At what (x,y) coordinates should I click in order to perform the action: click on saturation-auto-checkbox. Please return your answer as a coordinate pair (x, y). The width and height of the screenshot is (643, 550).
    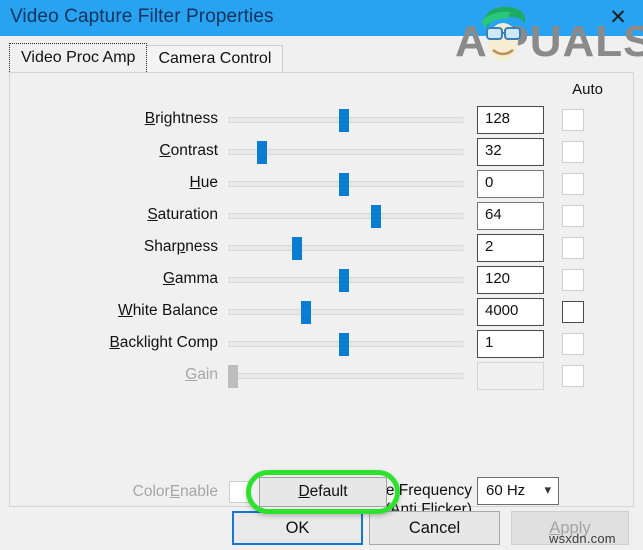
    Looking at the image, I should click on (573, 216).